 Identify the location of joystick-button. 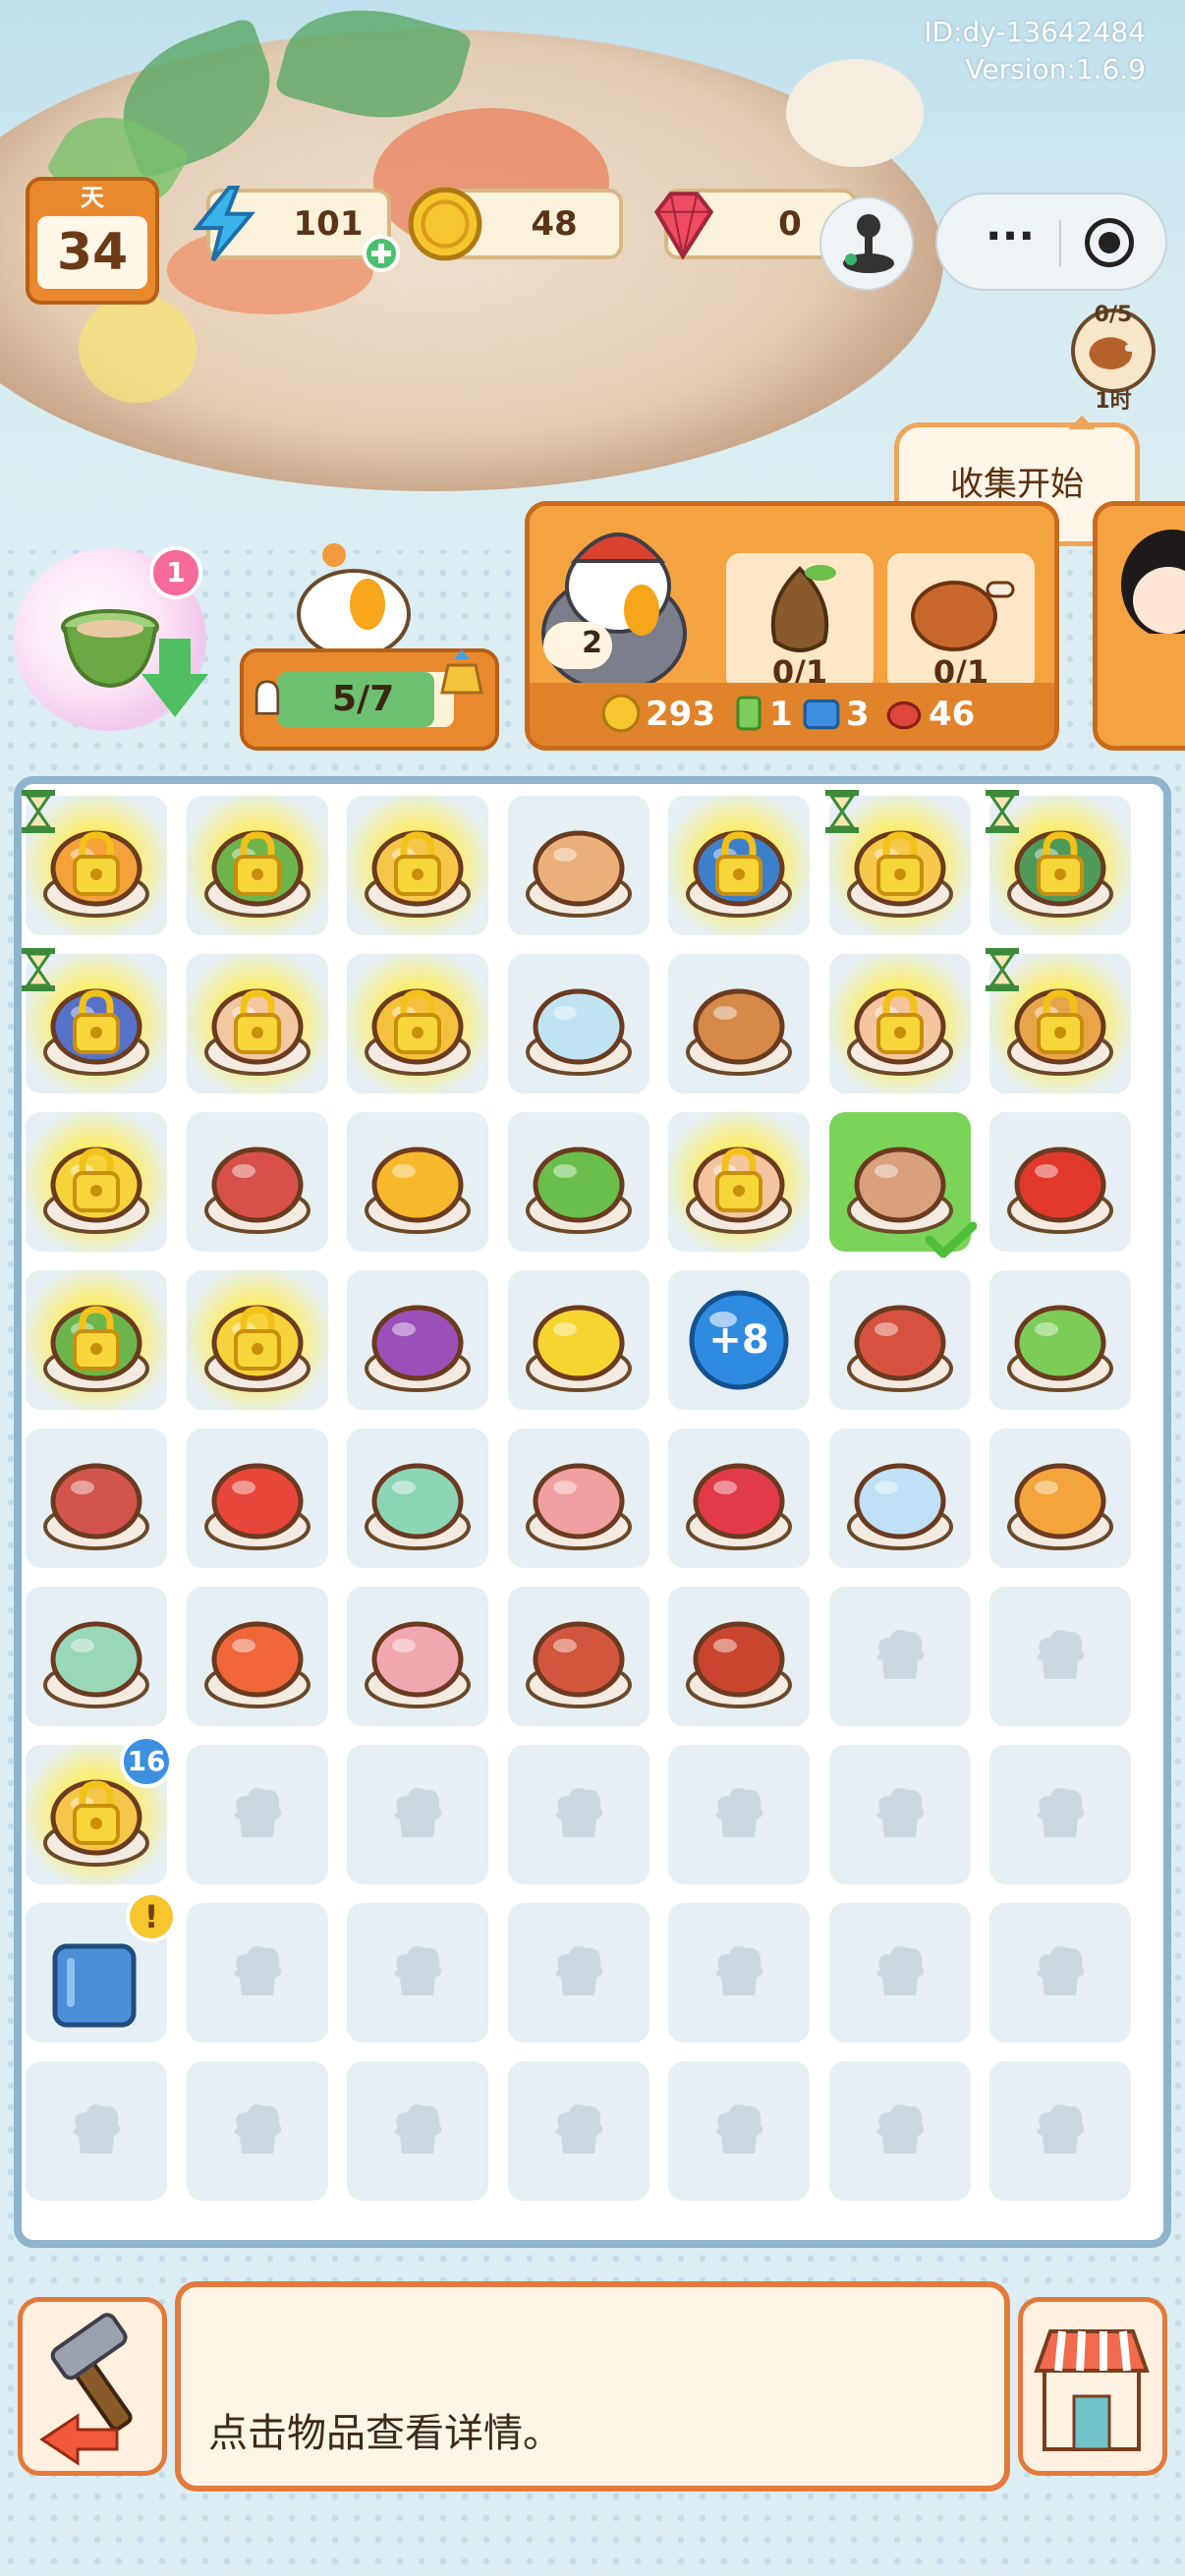
(867, 243).